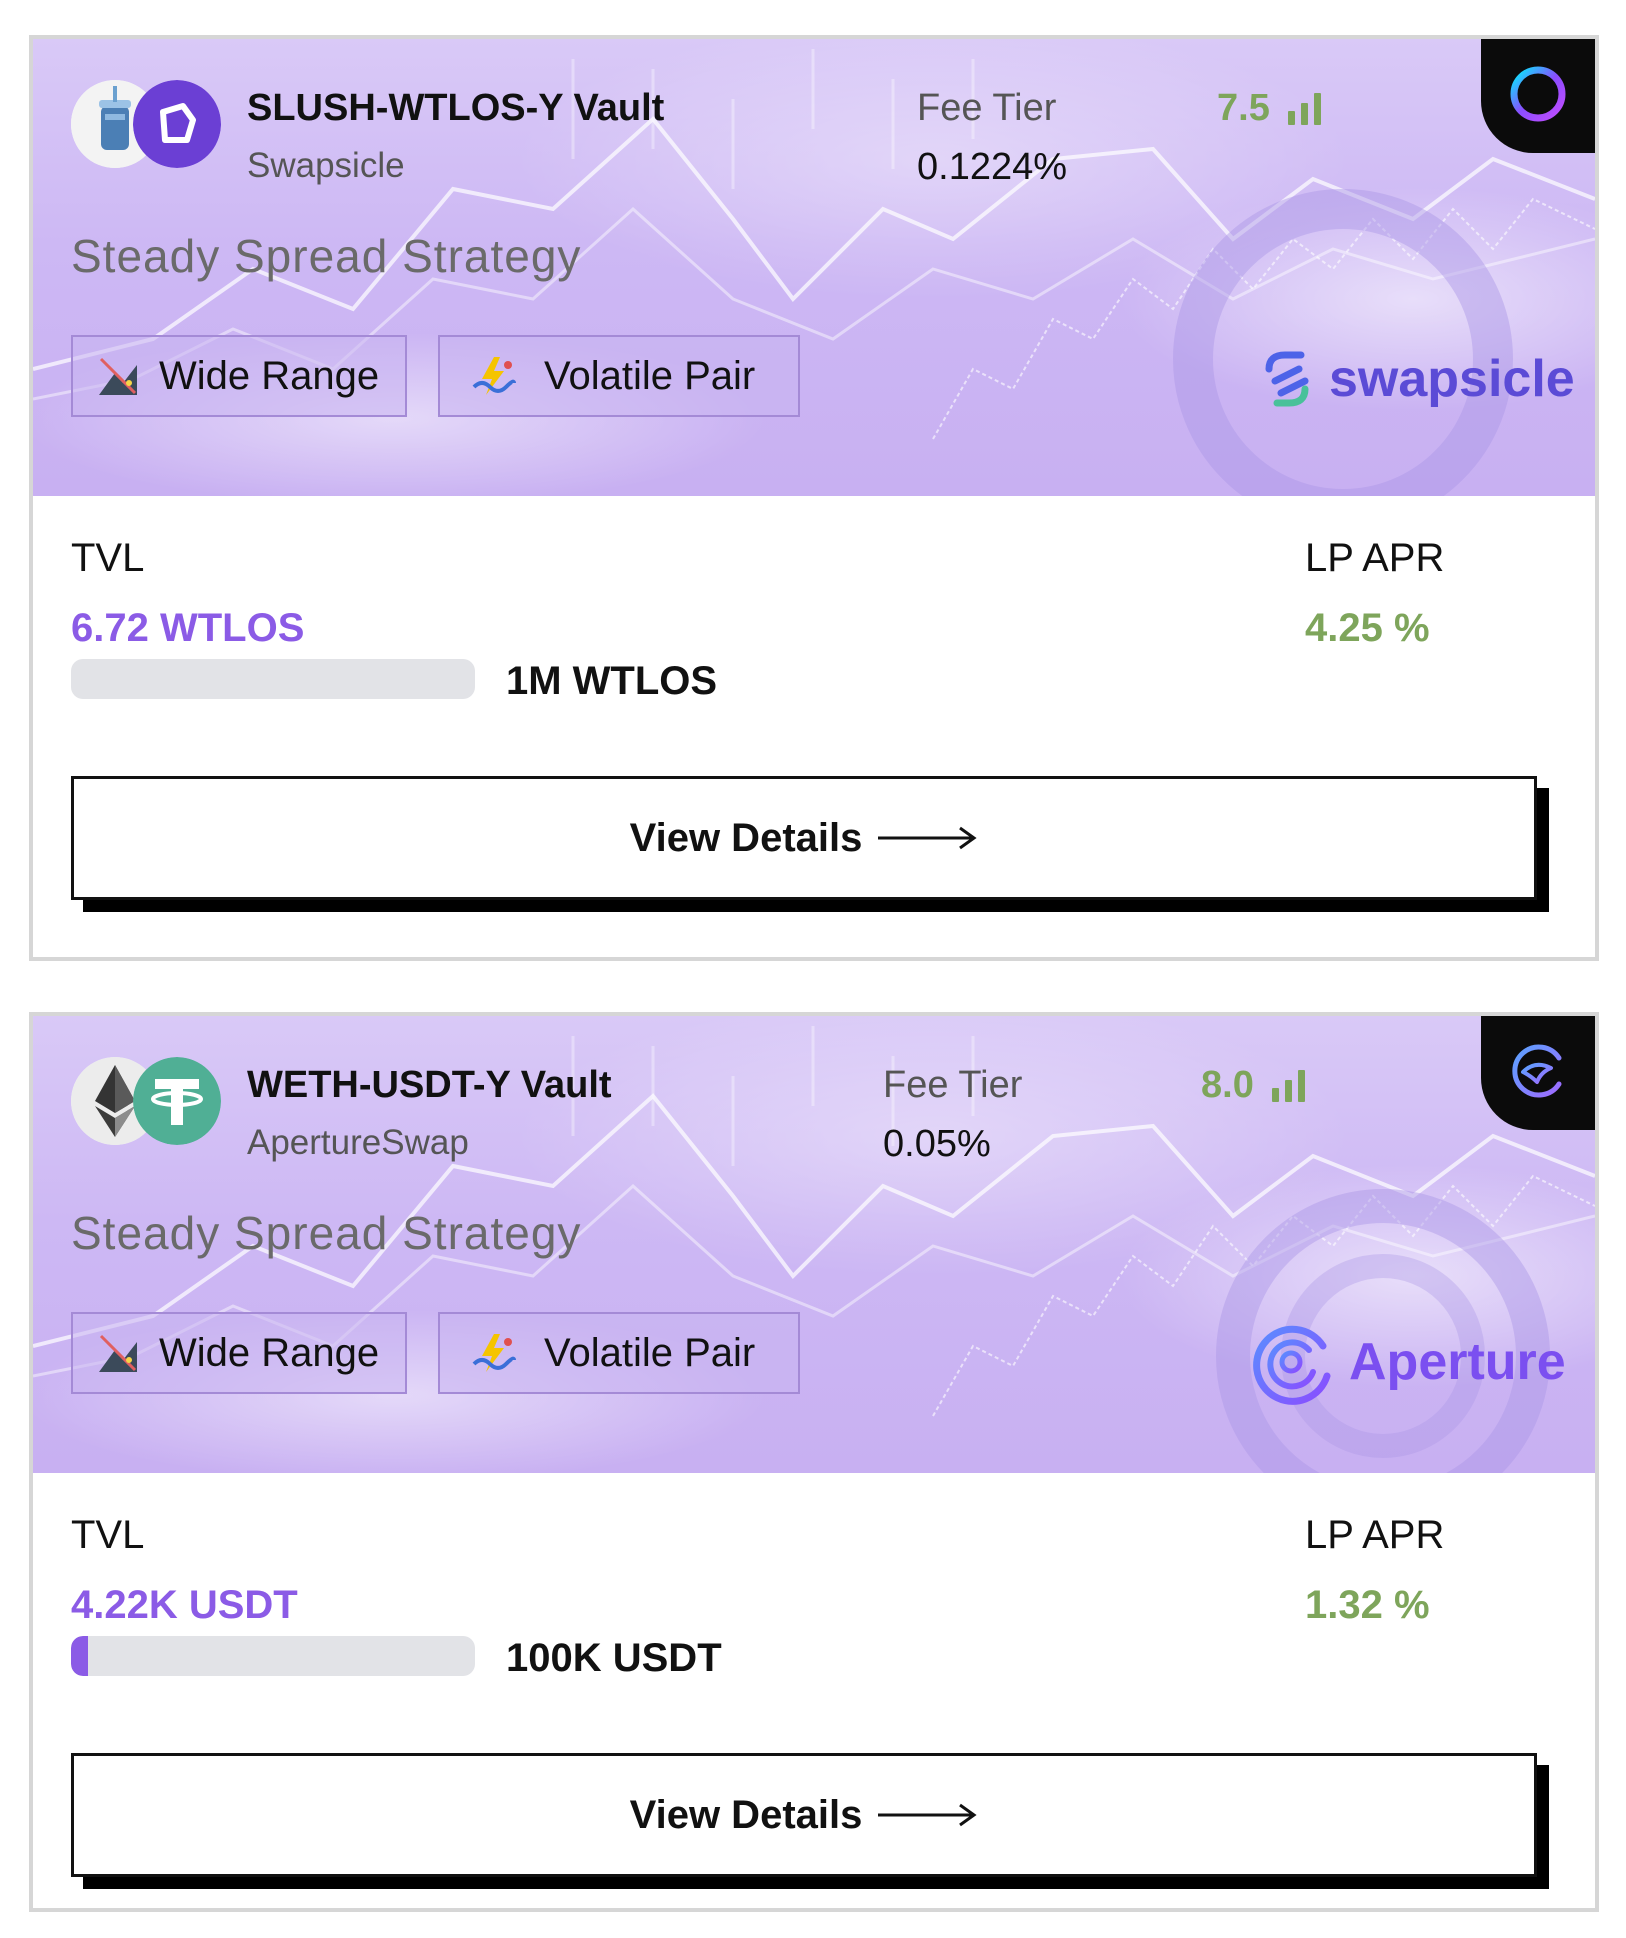 The height and width of the screenshot is (1938, 1626). I want to click on tvl-value: 6.72 WTLOS, so click(188, 628).